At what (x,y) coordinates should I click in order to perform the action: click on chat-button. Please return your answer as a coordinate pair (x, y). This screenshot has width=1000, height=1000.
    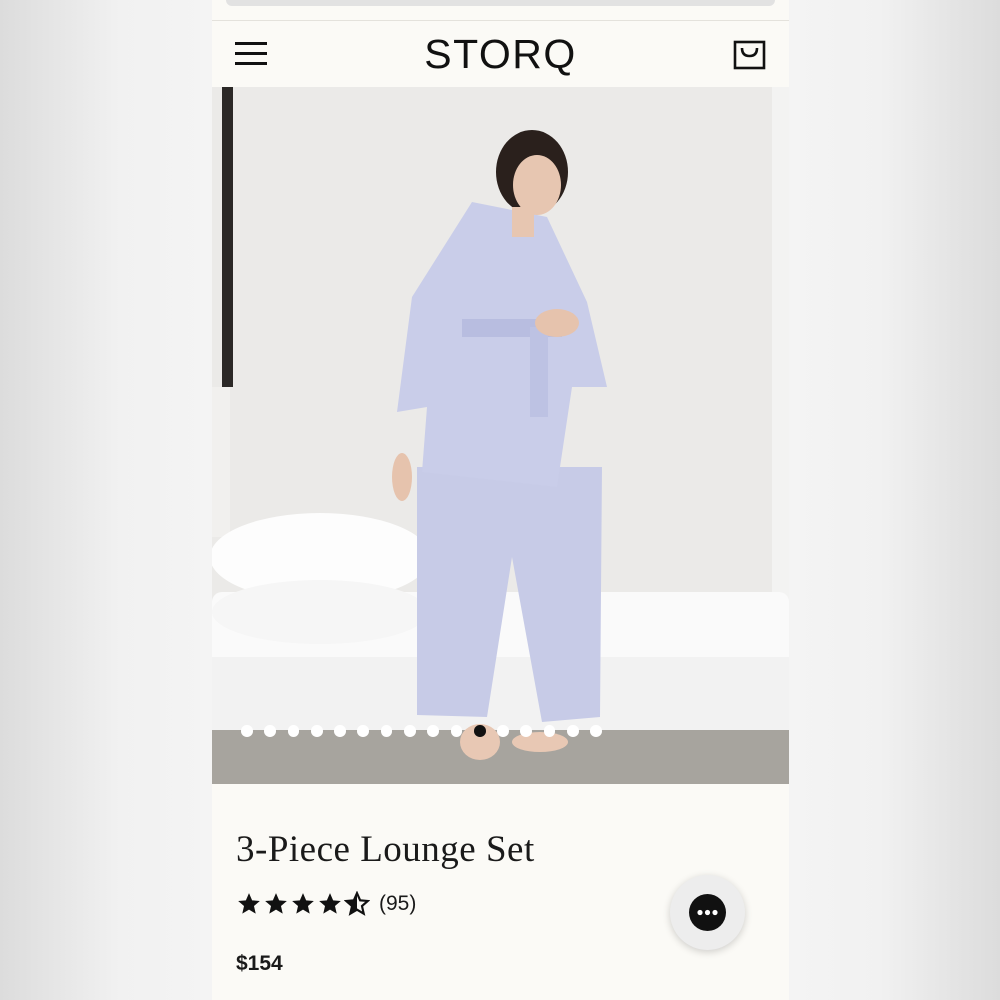
    Looking at the image, I should click on (707, 912).